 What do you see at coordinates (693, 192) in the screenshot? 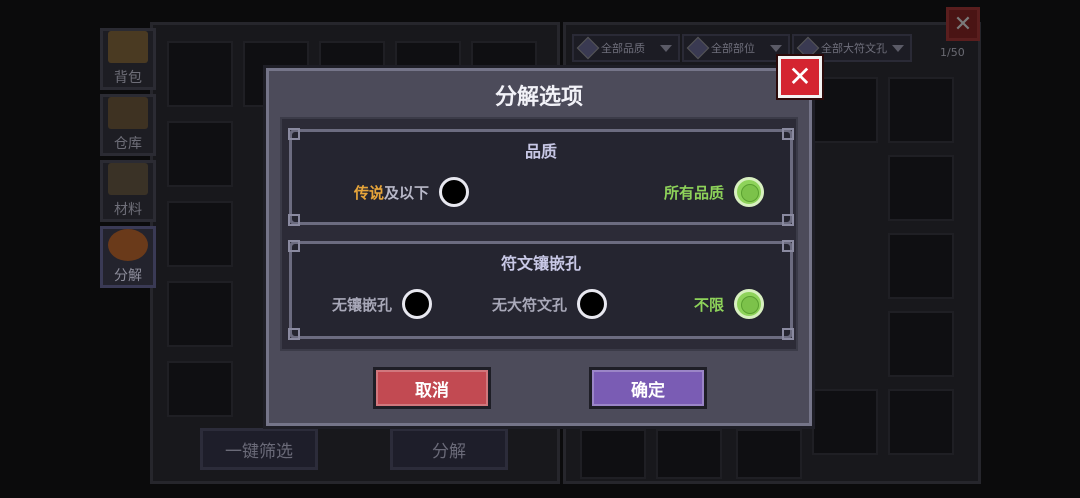
I see `option-label: 所有品质` at bounding box center [693, 192].